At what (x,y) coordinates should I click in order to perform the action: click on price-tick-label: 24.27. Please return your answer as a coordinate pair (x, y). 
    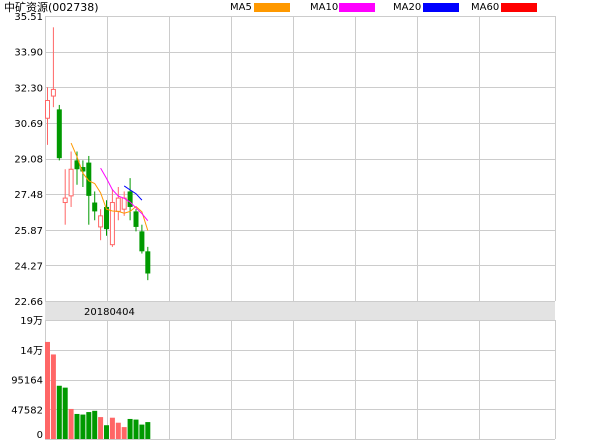
    Looking at the image, I should click on (28, 266).